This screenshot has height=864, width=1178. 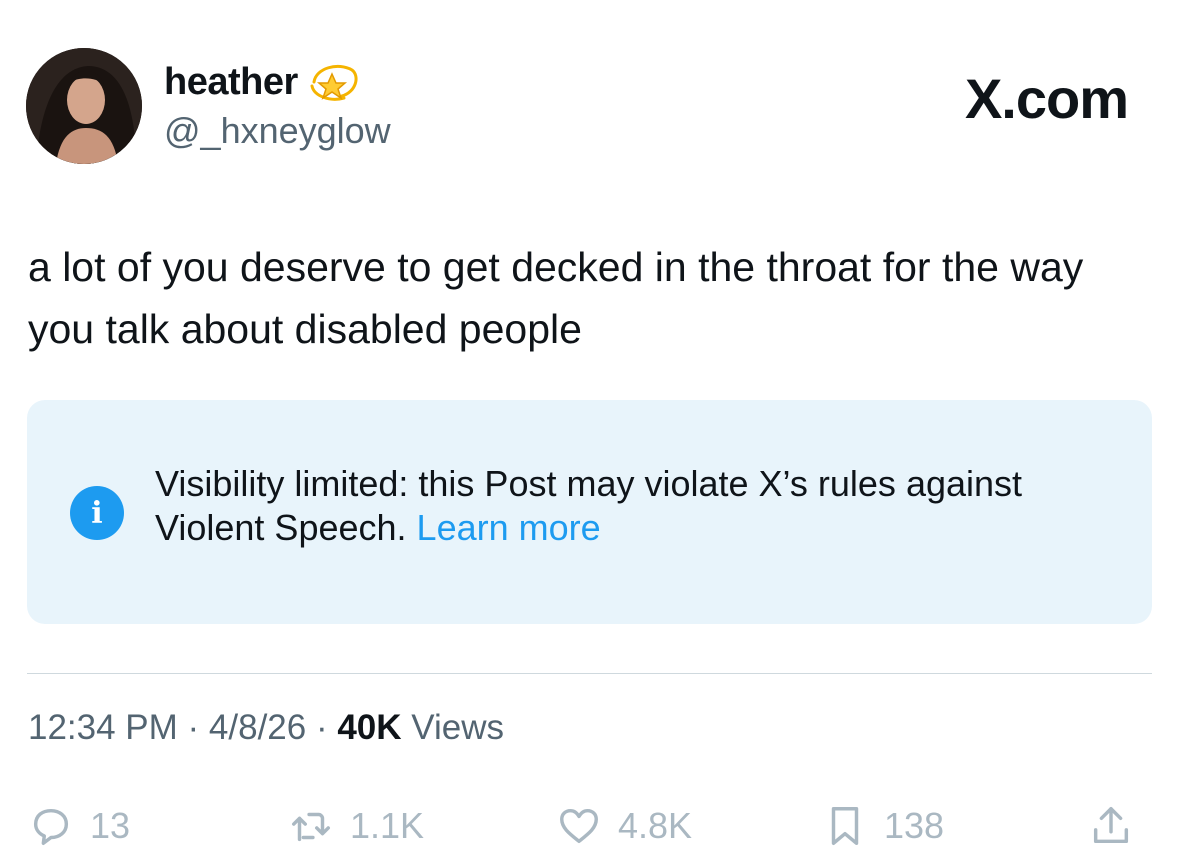 I want to click on share-icon, so click(x=1111, y=825).